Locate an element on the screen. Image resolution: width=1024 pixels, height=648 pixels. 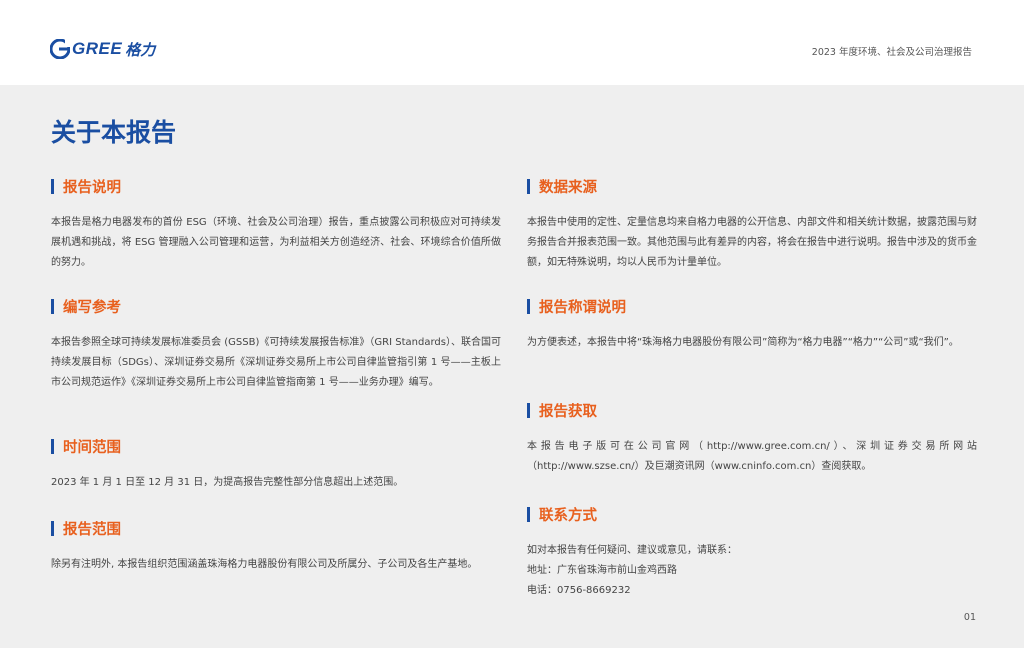
contact-phone: 电话：0756-8669232 is located at coordinates (579, 590).